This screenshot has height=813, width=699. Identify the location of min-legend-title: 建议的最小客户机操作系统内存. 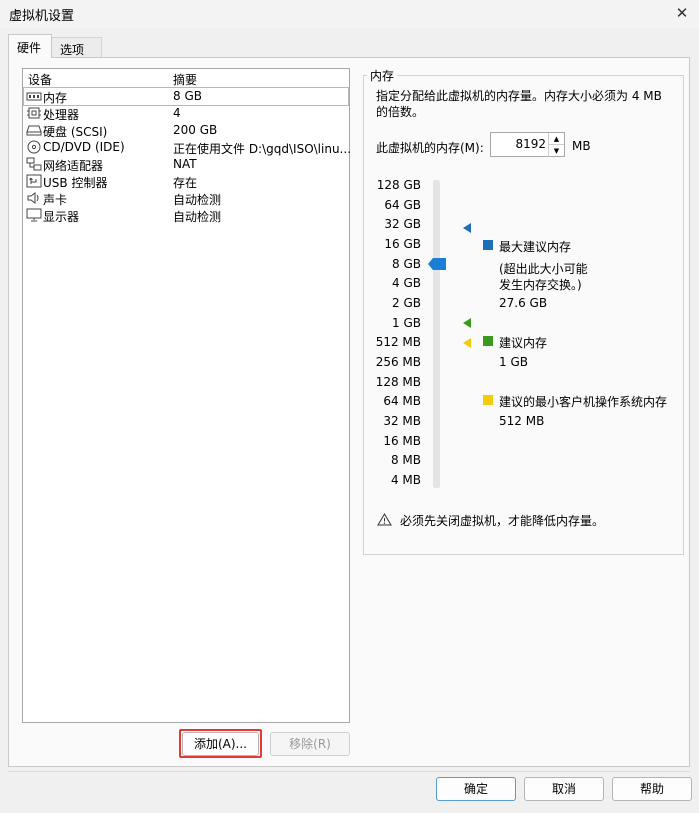
(583, 402).